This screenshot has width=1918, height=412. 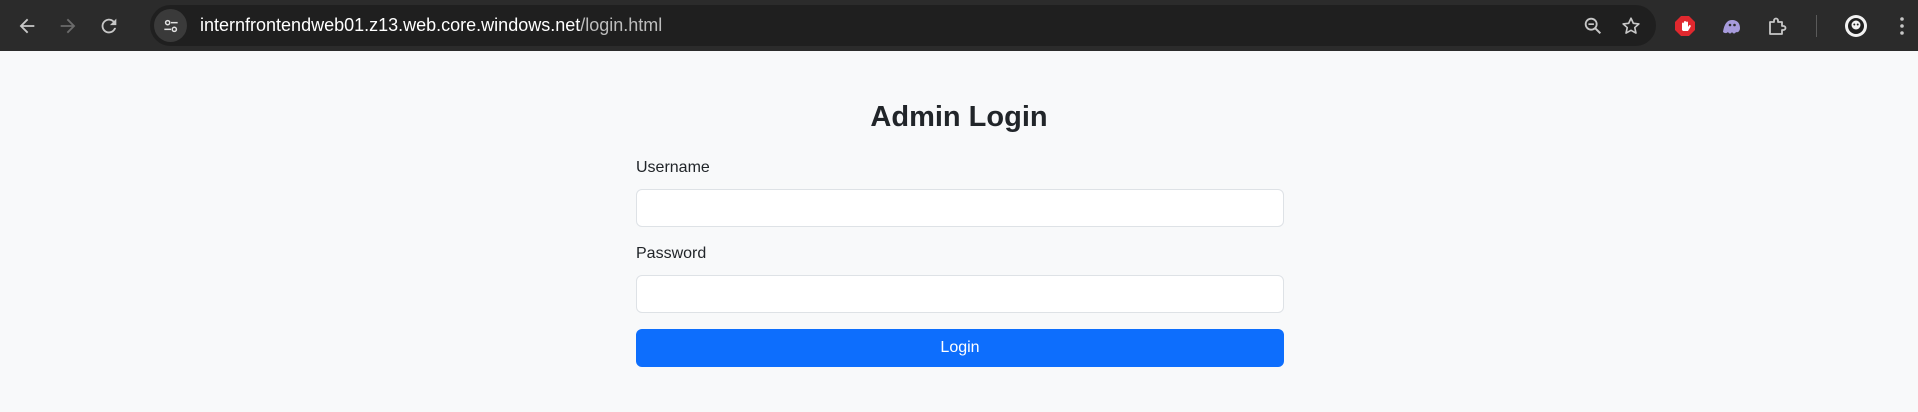 I want to click on nav-buttons, so click(x=67, y=25).